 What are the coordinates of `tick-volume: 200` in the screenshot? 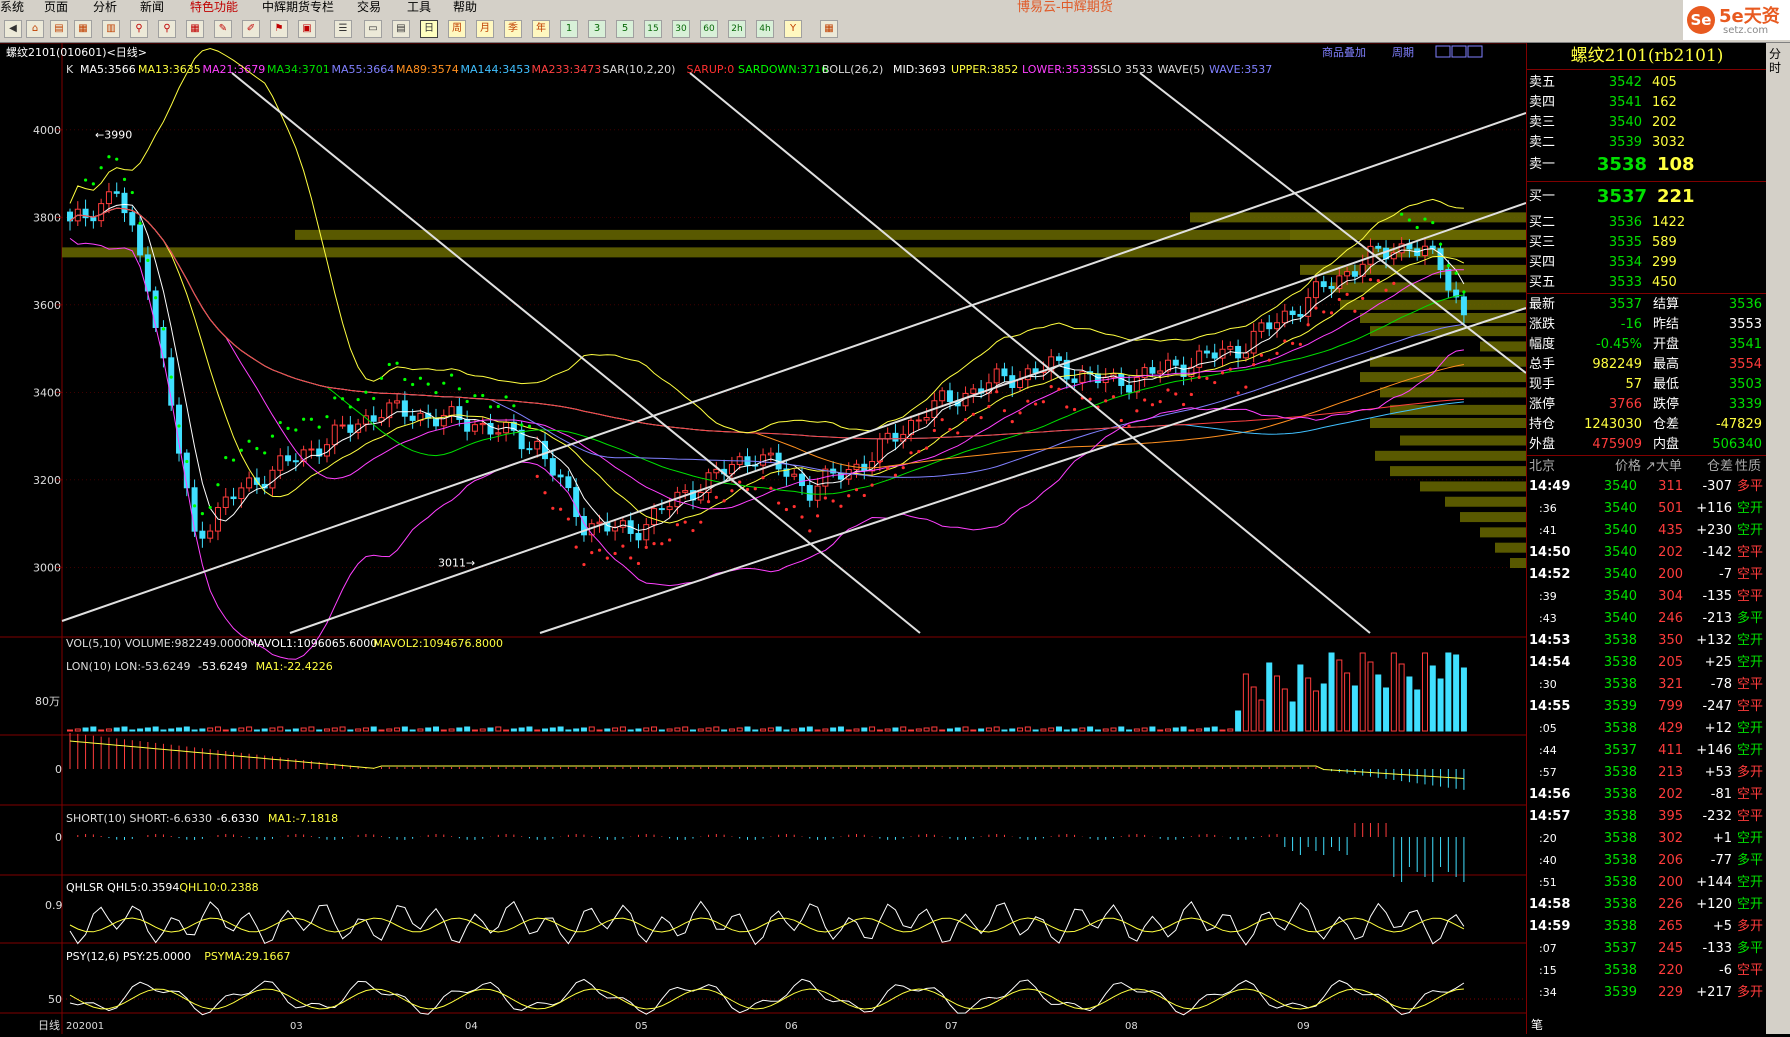 It's located at (1670, 882).